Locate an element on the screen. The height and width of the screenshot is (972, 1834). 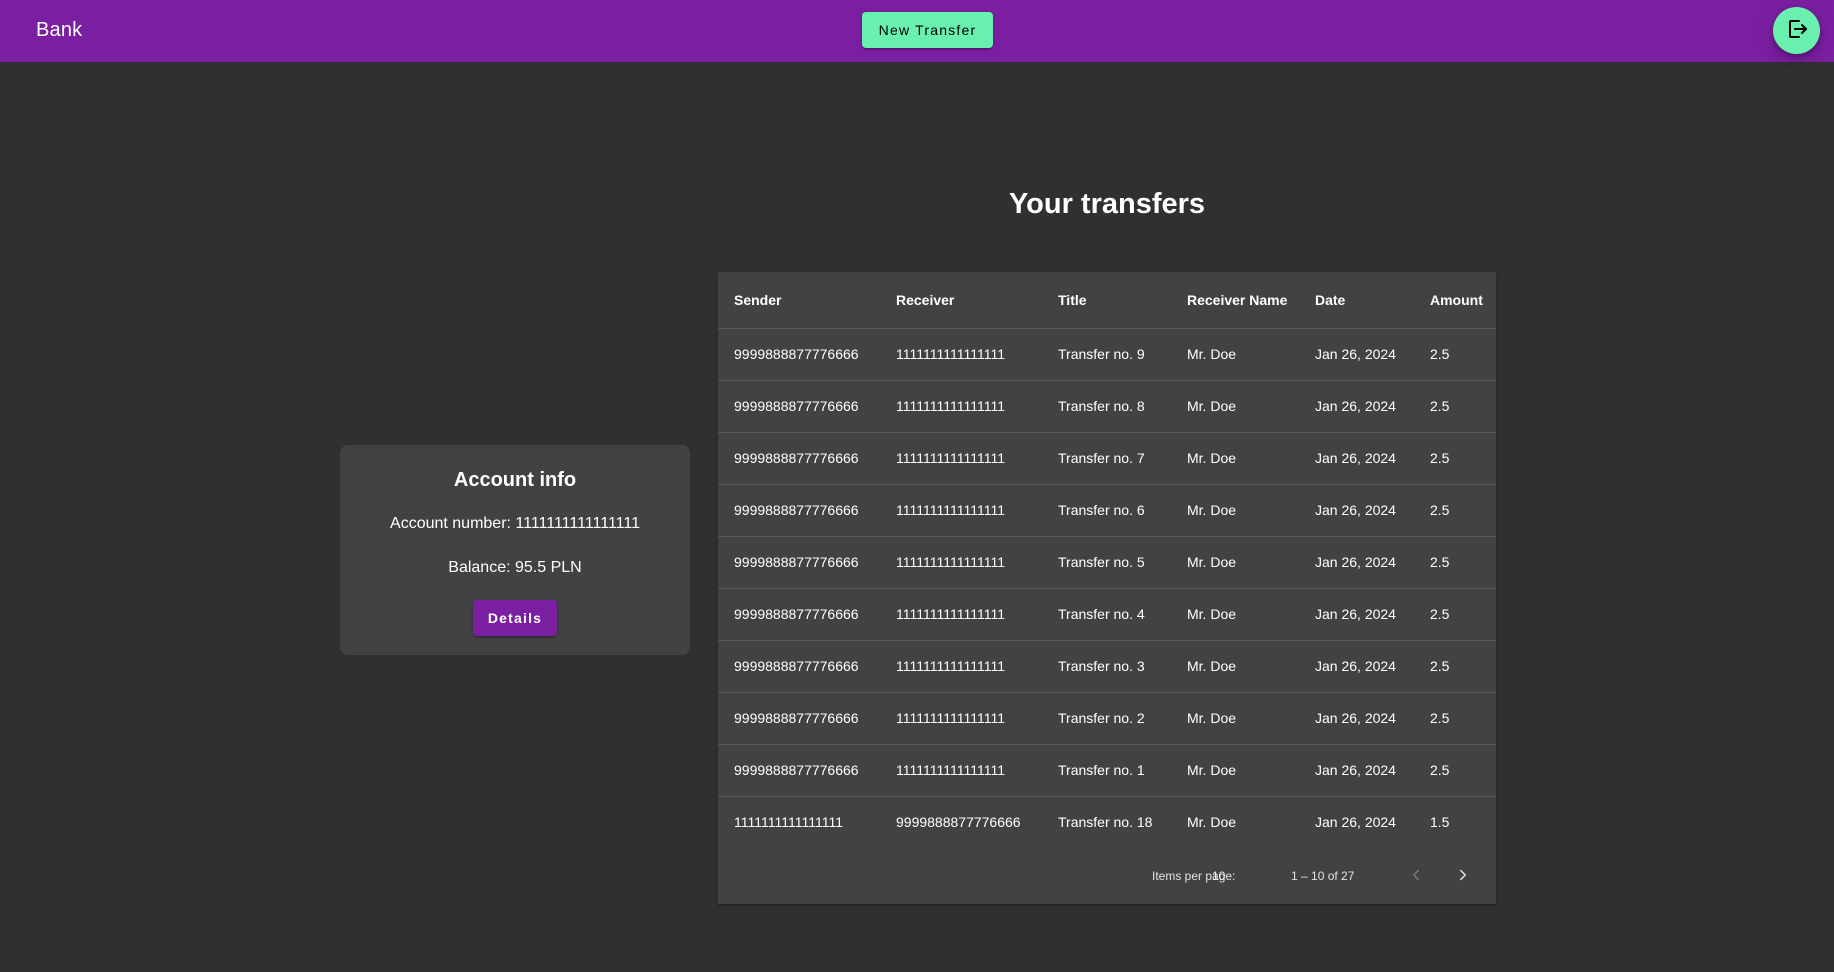
cell-title: Transfer no. 2 is located at coordinates (1106, 718).